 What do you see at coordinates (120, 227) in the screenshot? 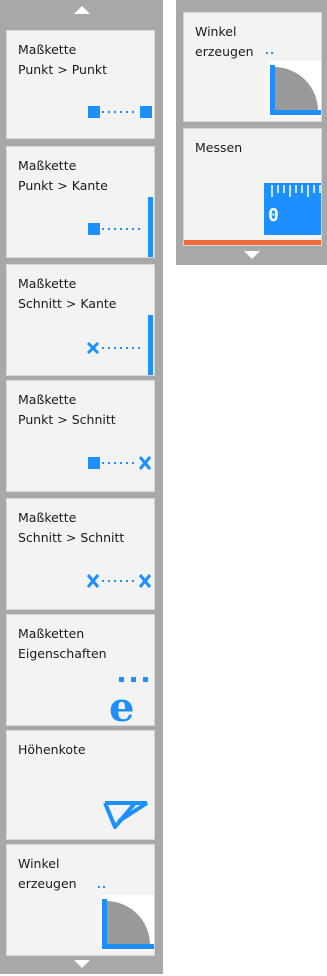
I see `dimension-point-edge-icon` at bounding box center [120, 227].